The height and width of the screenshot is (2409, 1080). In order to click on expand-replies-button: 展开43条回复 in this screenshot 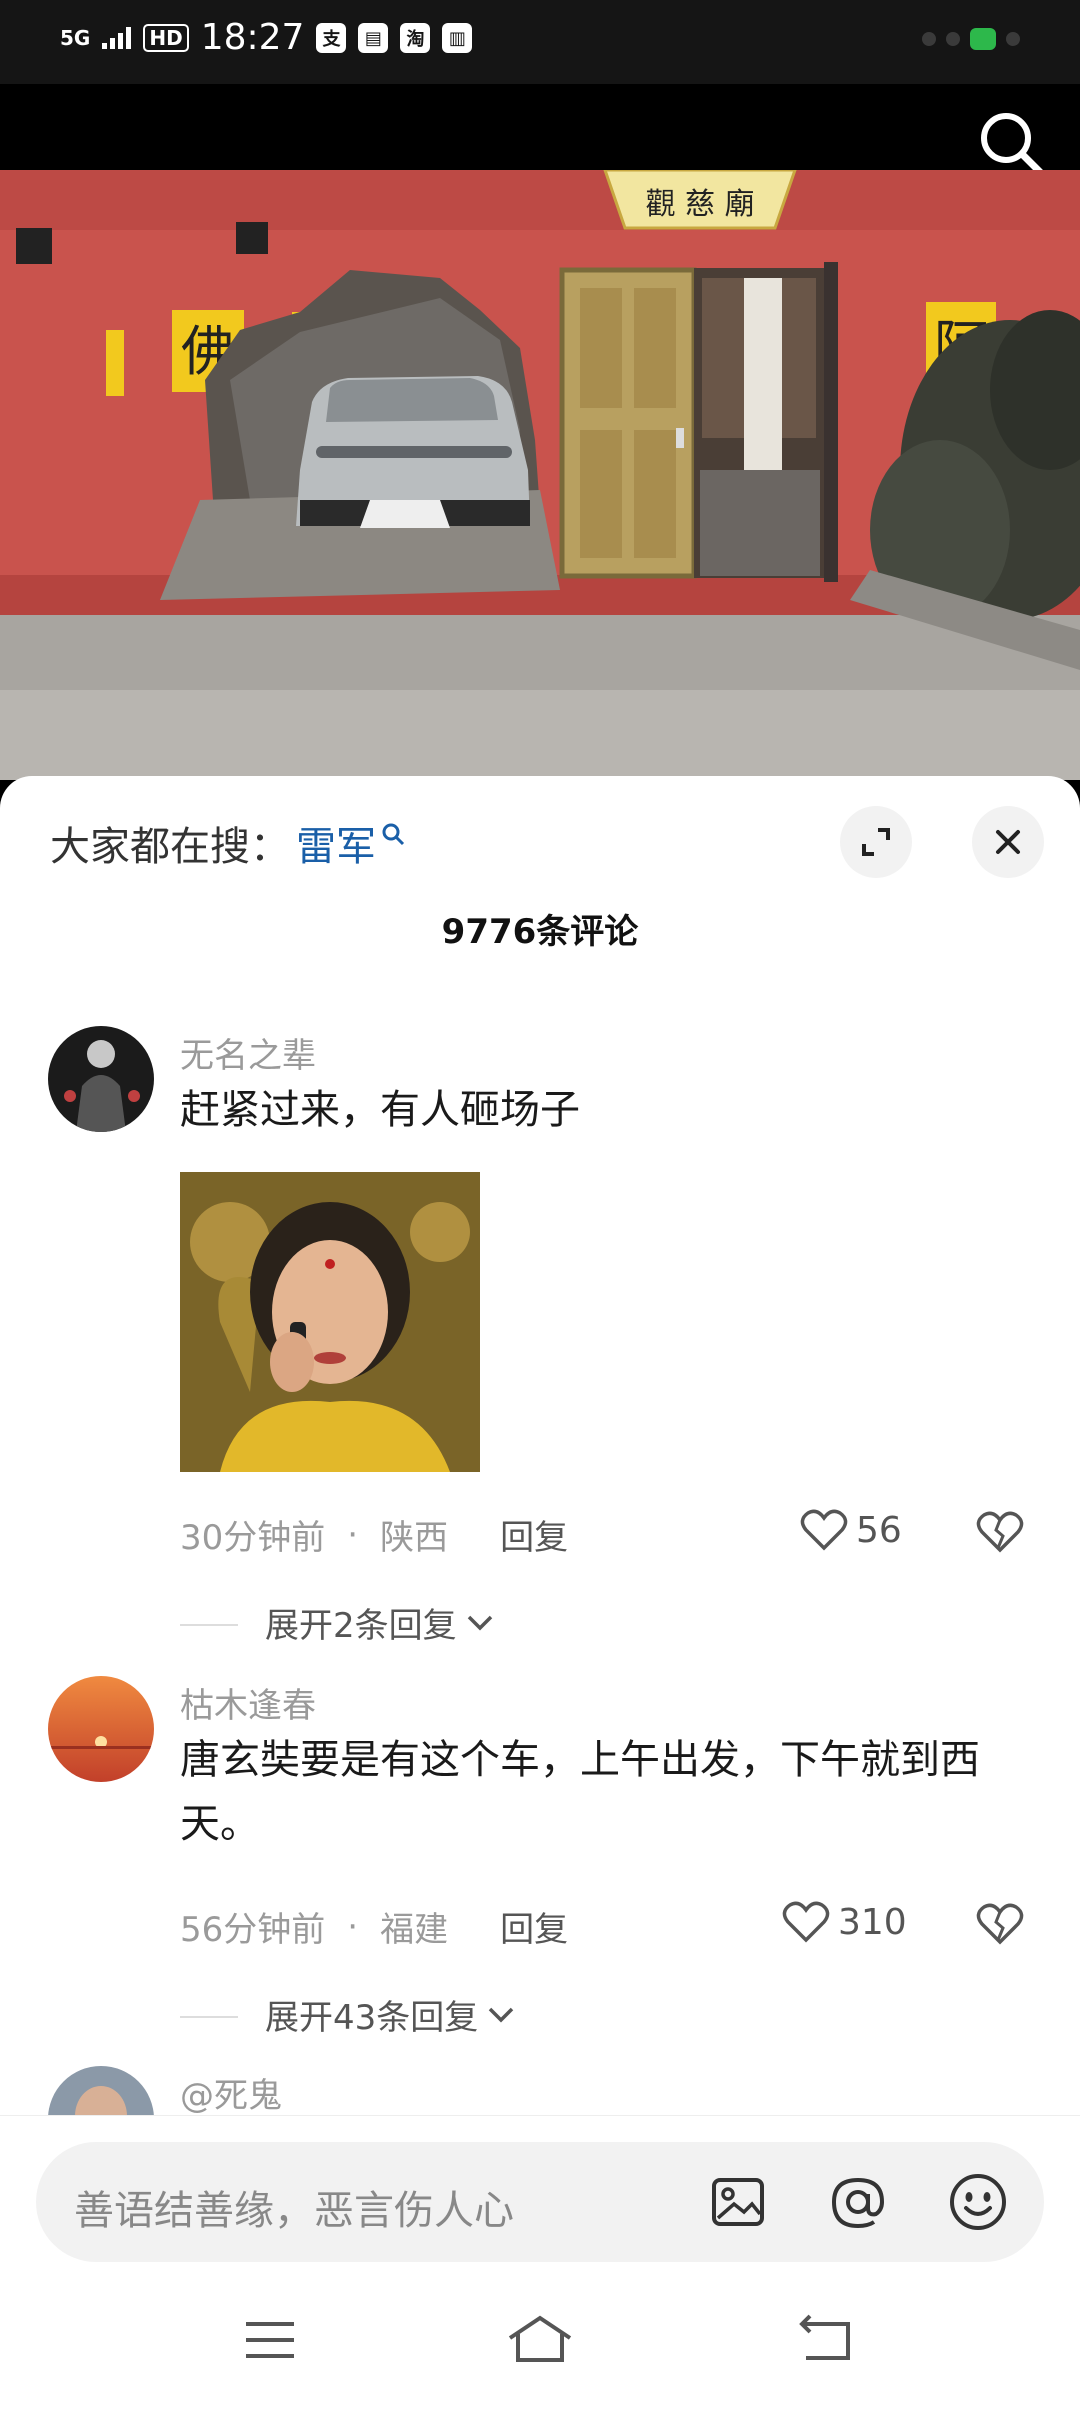, I will do `click(391, 2014)`.